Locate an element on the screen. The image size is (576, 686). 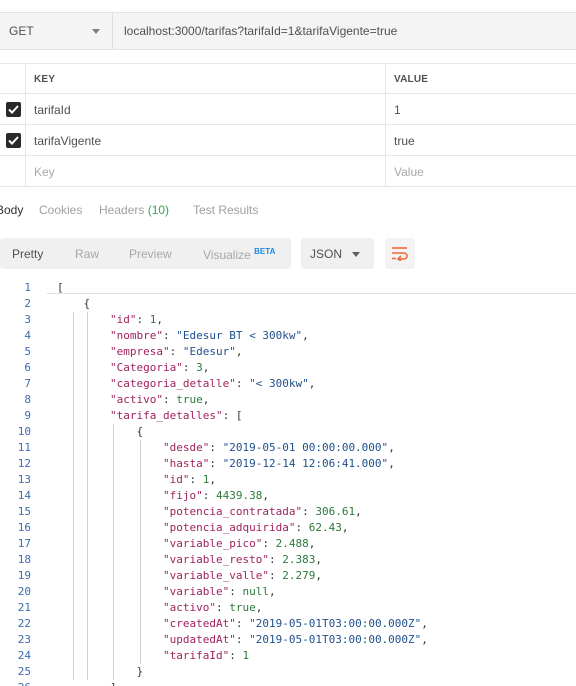
wrap-lines-button is located at coordinates (400, 253).